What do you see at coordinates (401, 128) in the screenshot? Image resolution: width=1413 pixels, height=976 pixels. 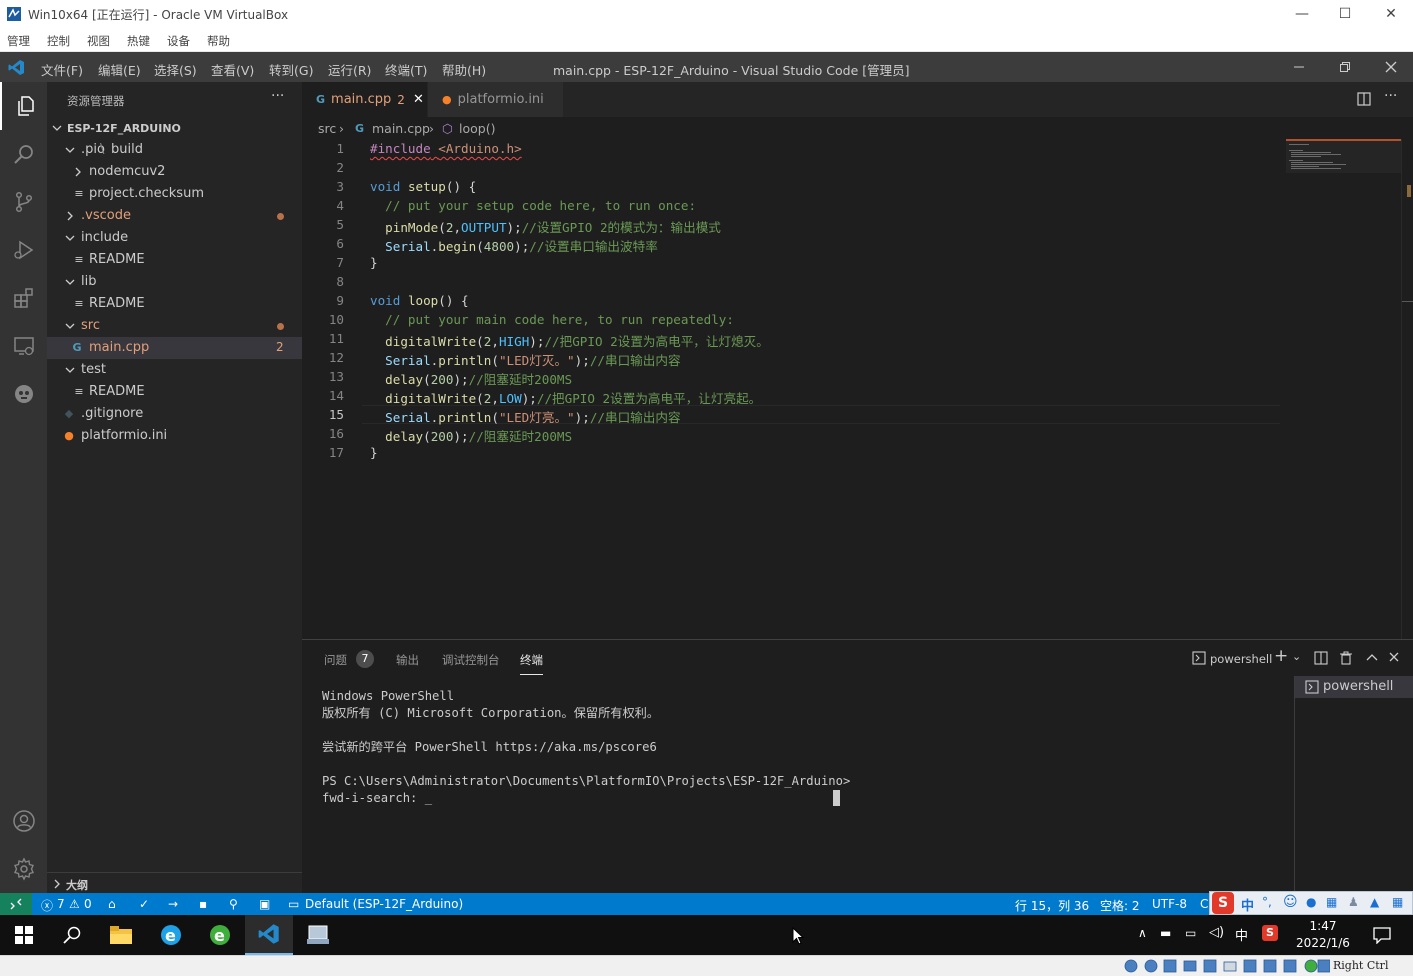 I see `breadcrumb-file: main.cpp` at bounding box center [401, 128].